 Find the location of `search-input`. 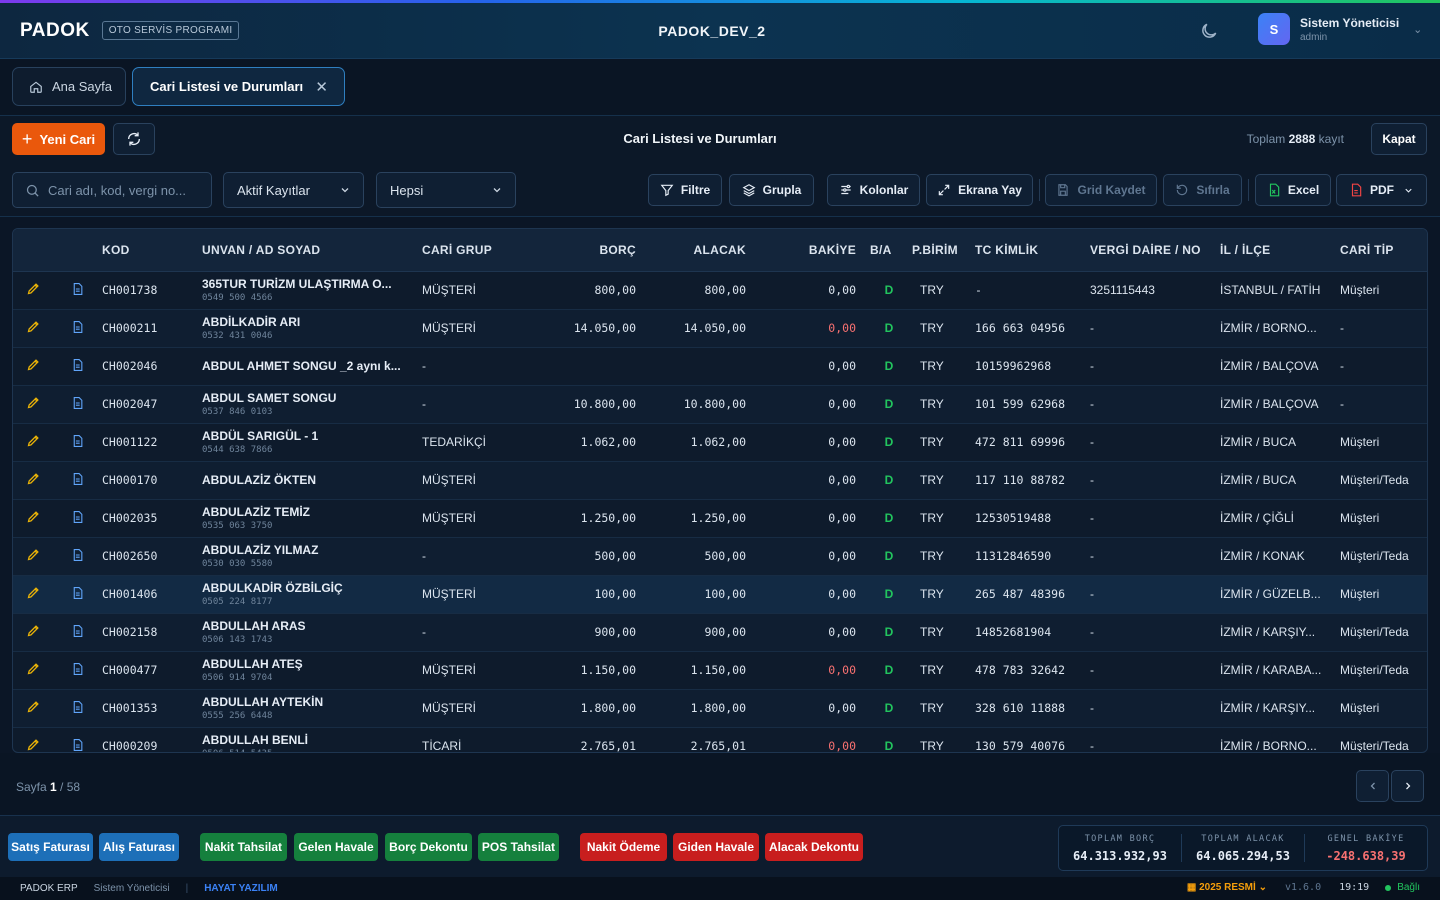

search-input is located at coordinates (118, 190).